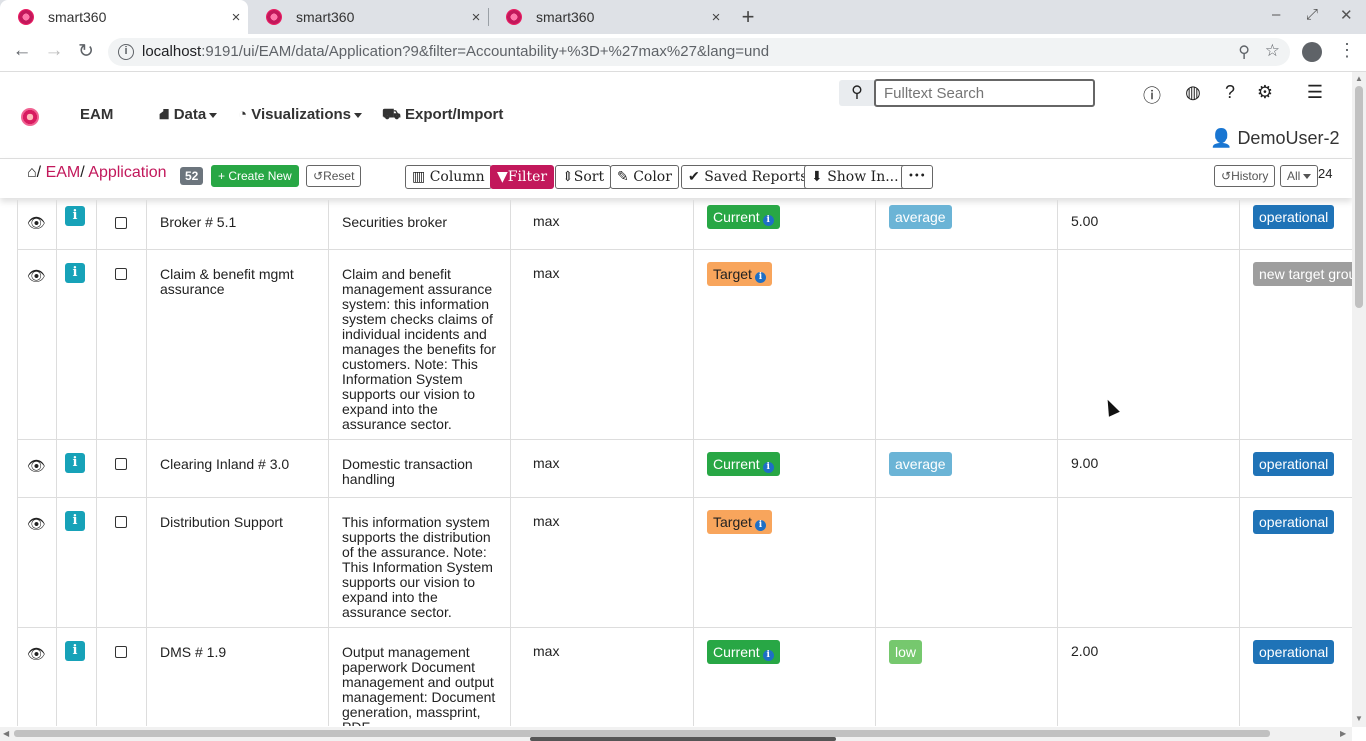 The image size is (1366, 741). I want to click on status-cell: Current i, so click(785, 468).